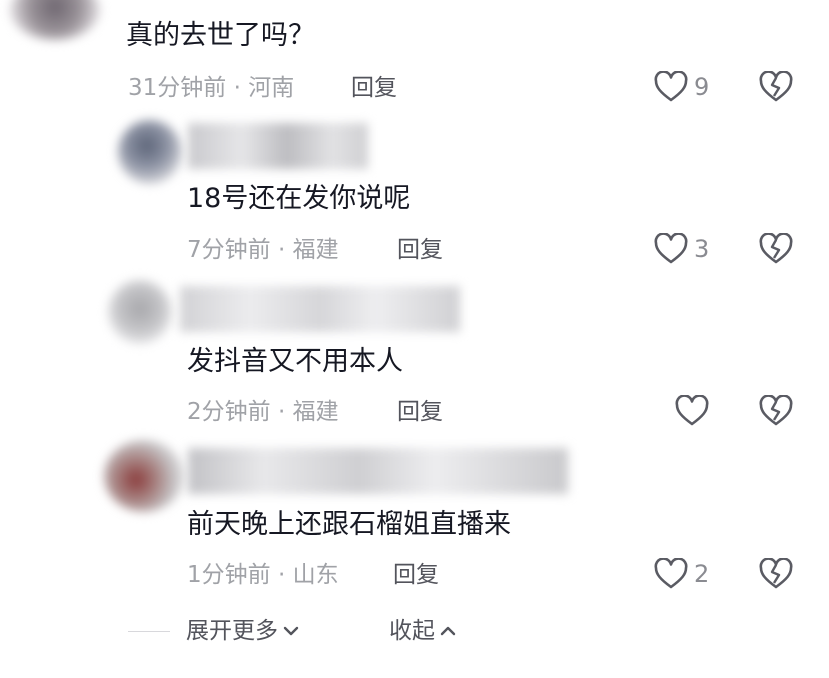  I want to click on expand-more-label: 展开更多, so click(232, 631).